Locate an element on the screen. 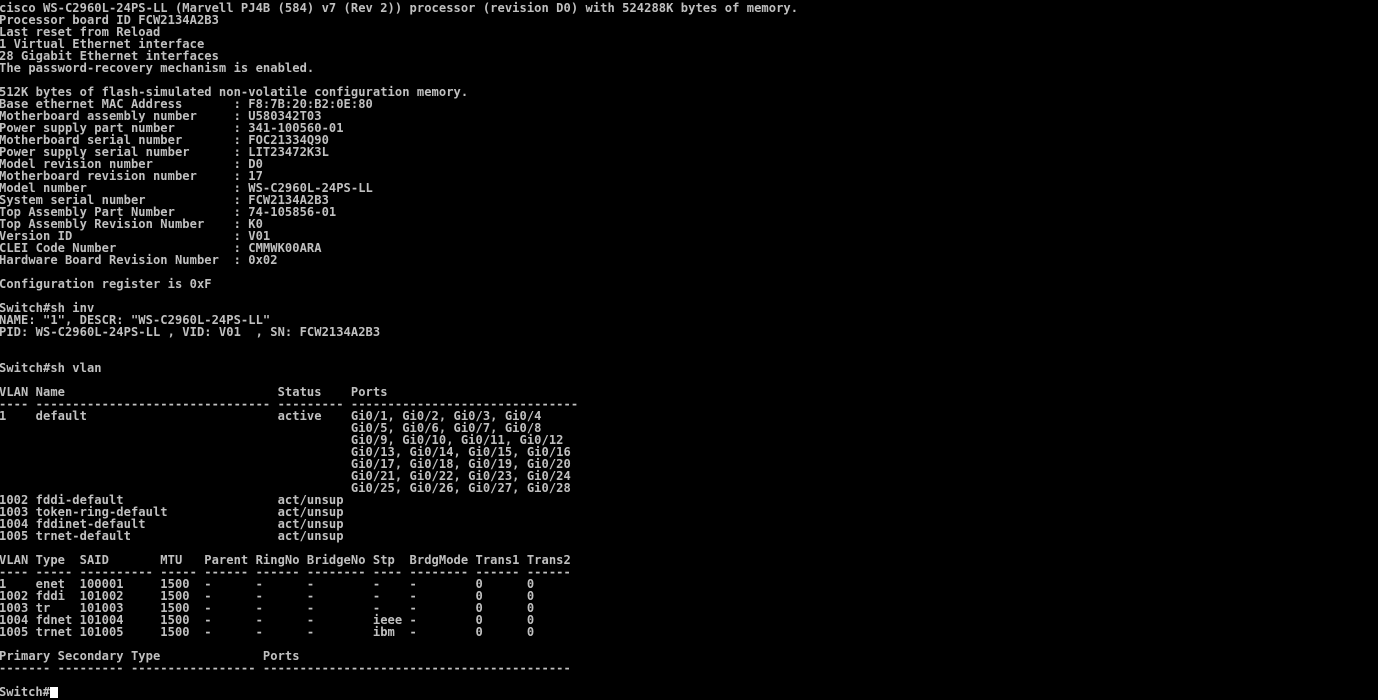  terminal-line: Hardware Board Revision Number : 0x02 is located at coordinates (139, 260).